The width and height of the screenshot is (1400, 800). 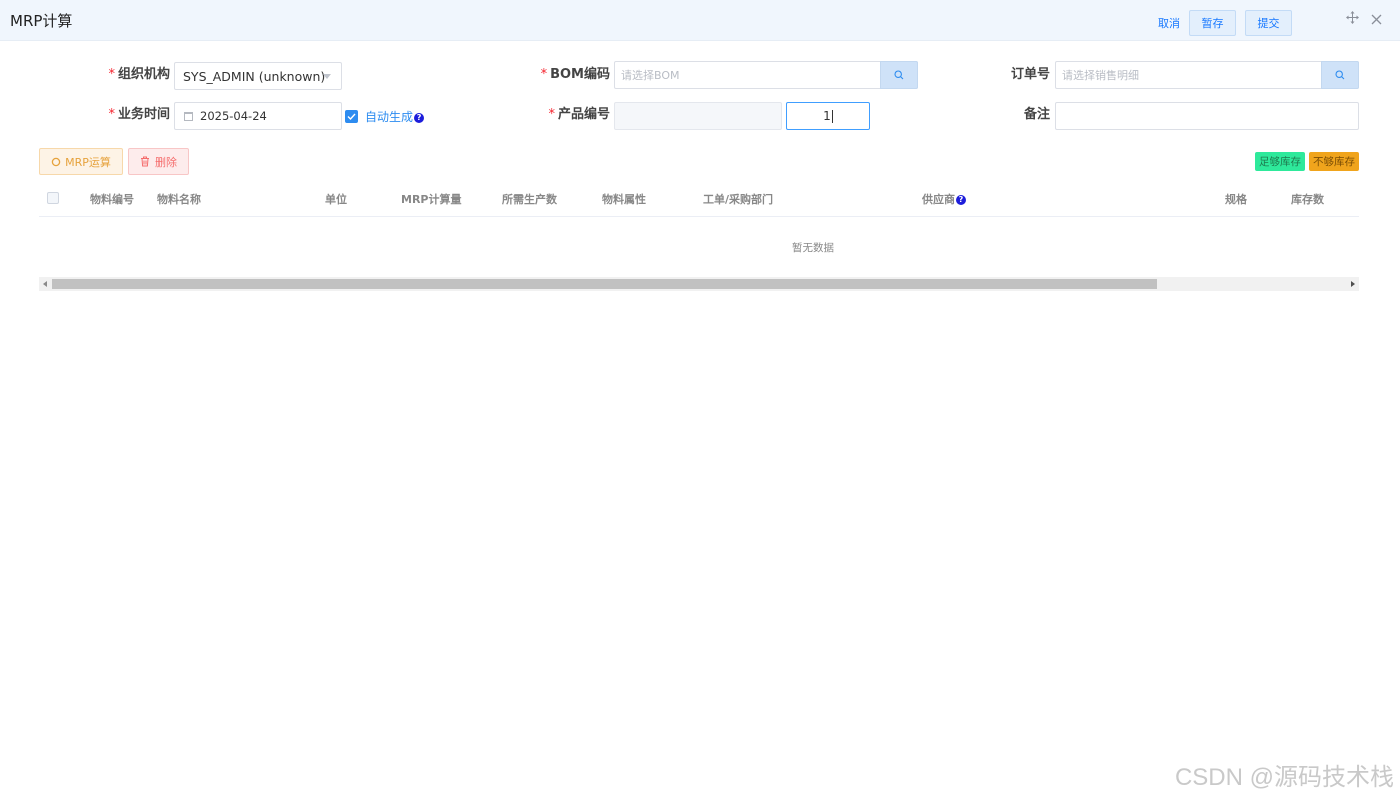 What do you see at coordinates (179, 199) in the screenshot?
I see `col-header-material-name: 物料名称` at bounding box center [179, 199].